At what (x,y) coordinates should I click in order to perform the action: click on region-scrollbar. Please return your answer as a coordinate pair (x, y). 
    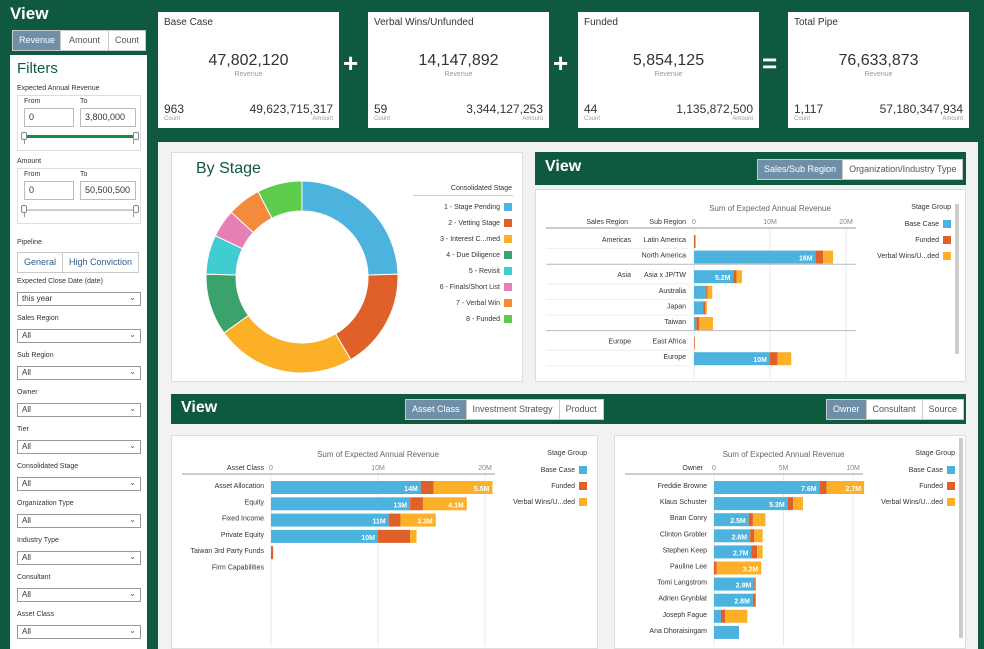
    Looking at the image, I should click on (957, 279).